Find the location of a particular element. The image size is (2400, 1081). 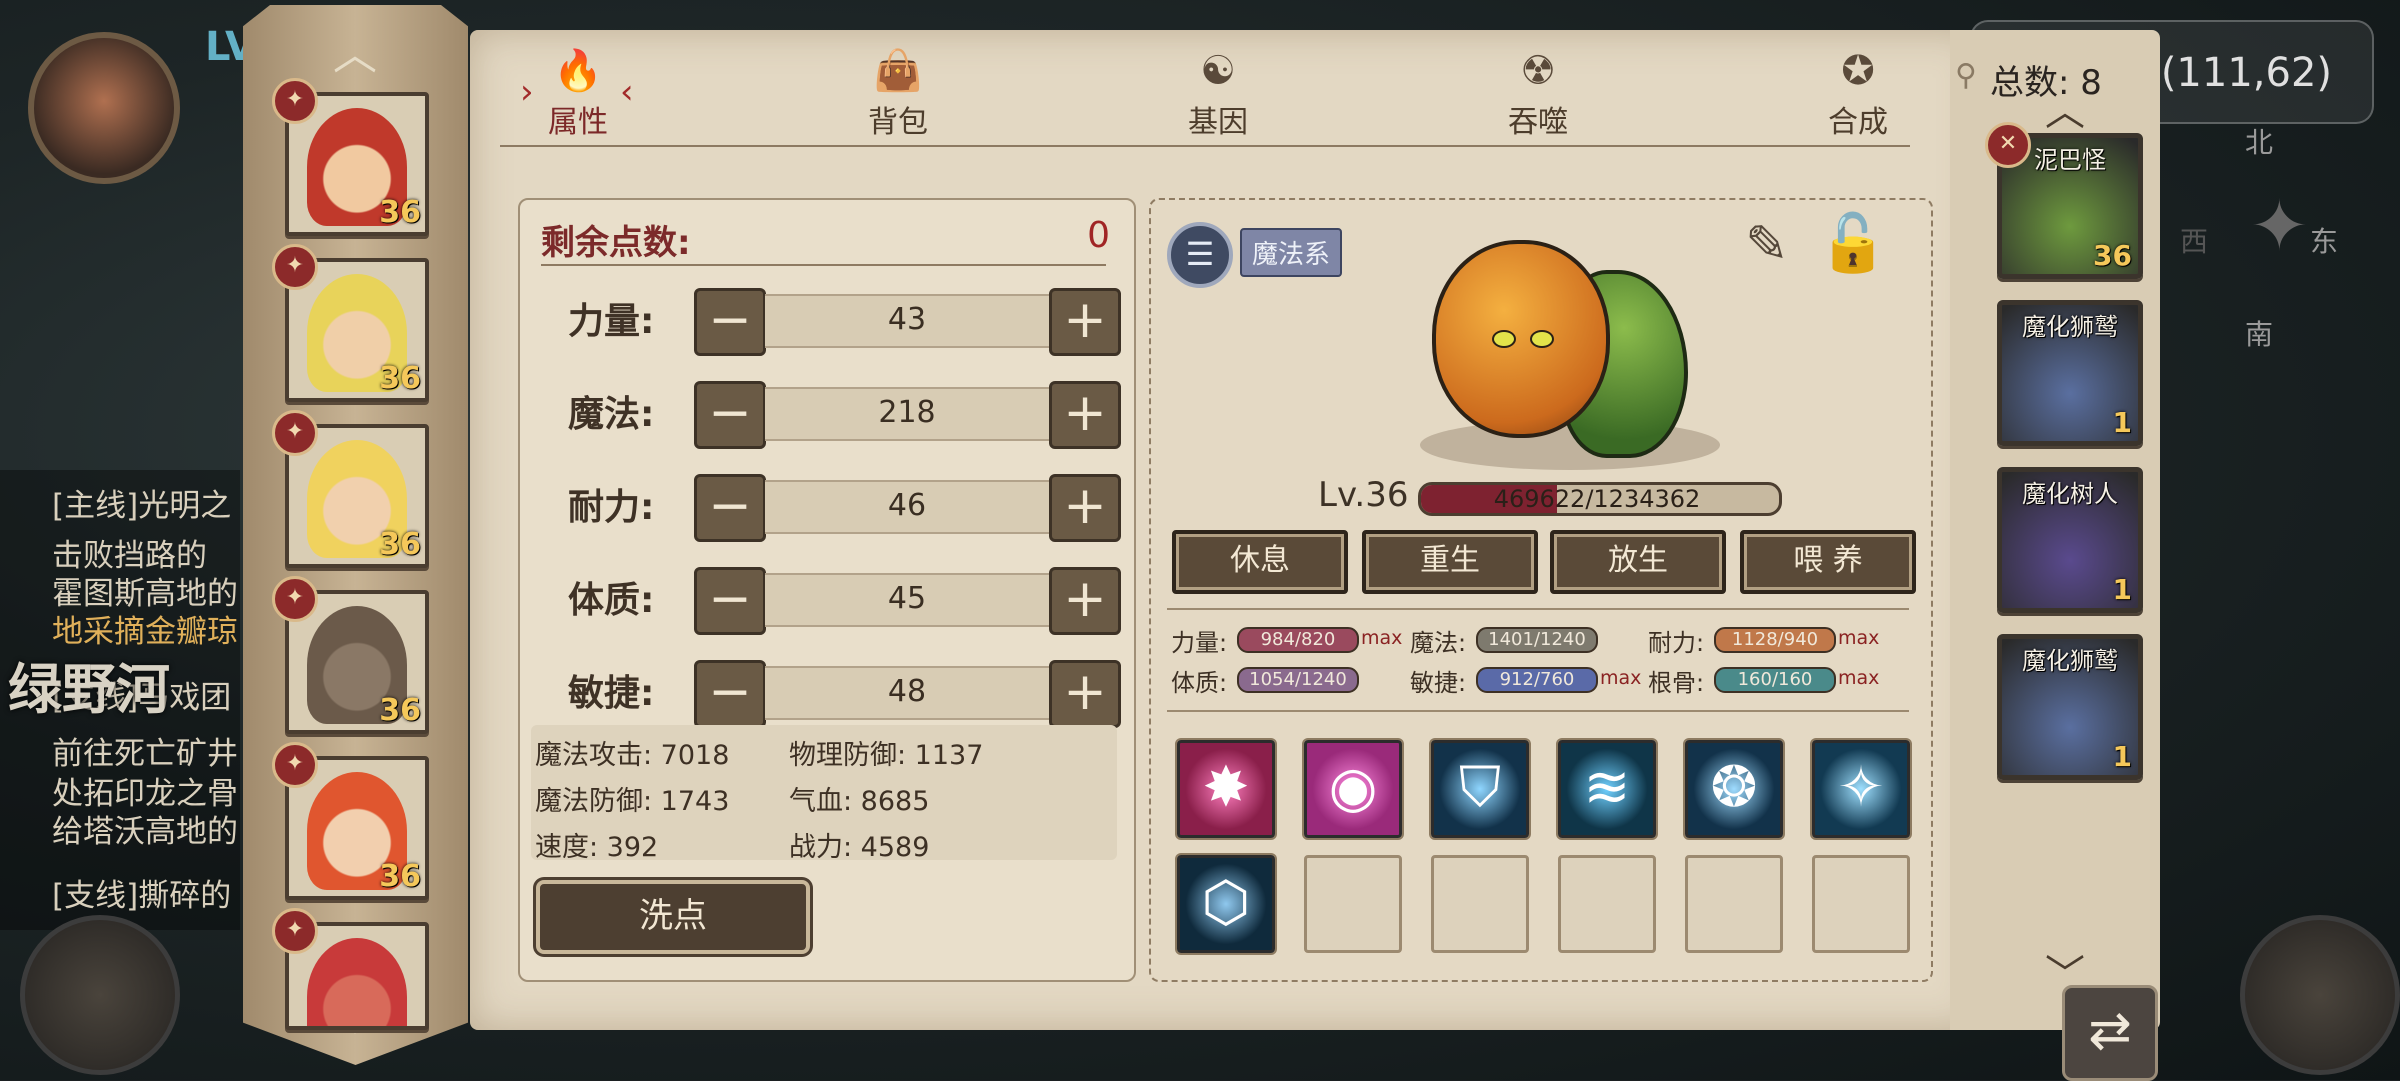

panel-pin-icon: ⚲ is located at coordinates (1966, 75).